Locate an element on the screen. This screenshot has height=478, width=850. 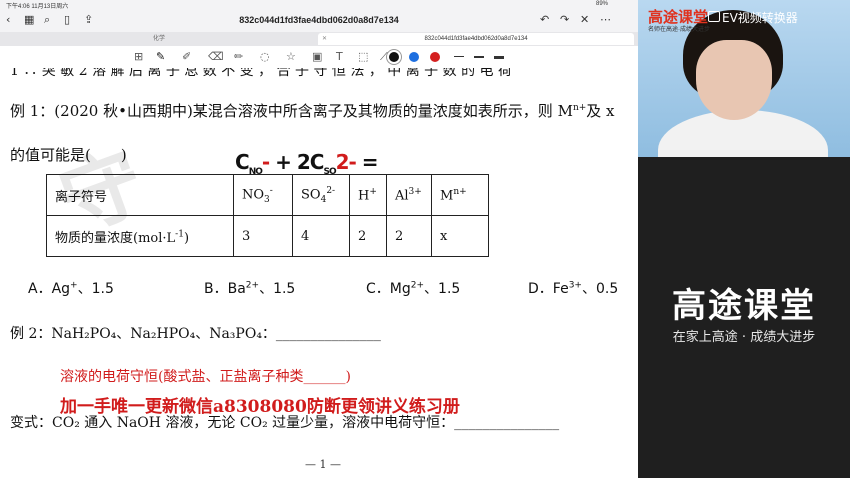
table-cell: H+ is located at coordinates (368, 195).